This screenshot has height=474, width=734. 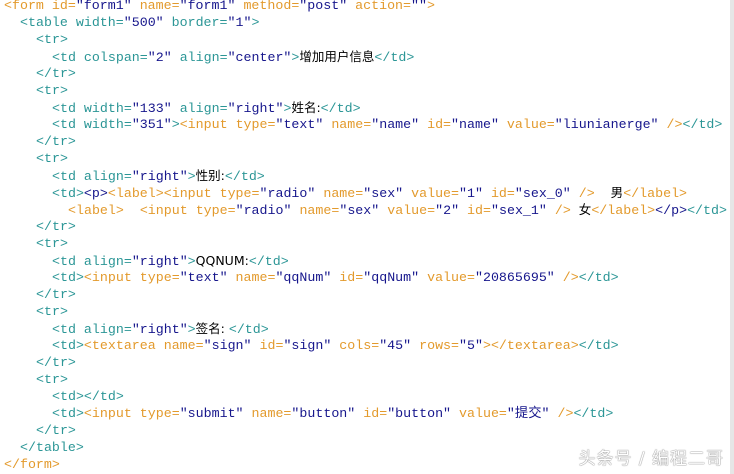 What do you see at coordinates (534, 345) in the screenshot?
I see `code-attribute: </textarea>` at bounding box center [534, 345].